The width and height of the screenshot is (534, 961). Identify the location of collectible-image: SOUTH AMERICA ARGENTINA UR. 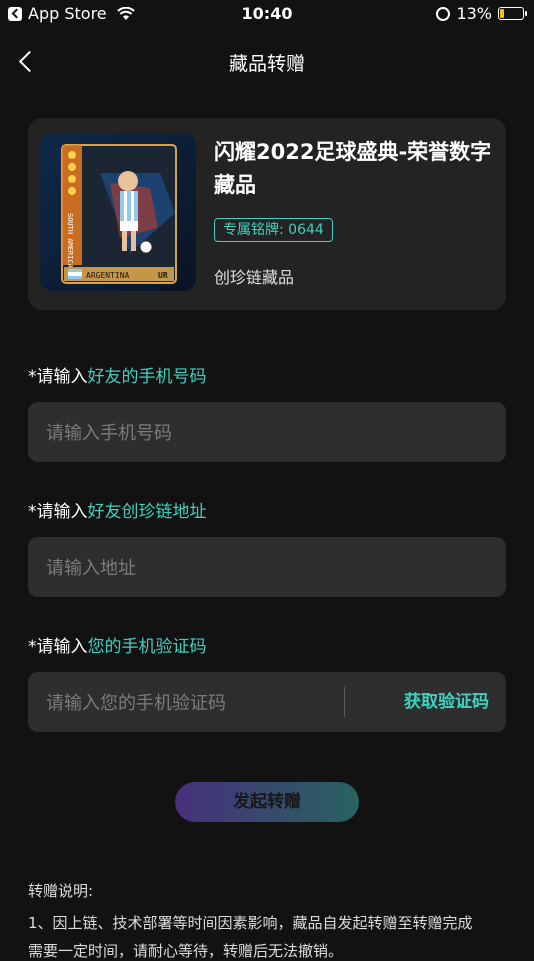
(118, 212).